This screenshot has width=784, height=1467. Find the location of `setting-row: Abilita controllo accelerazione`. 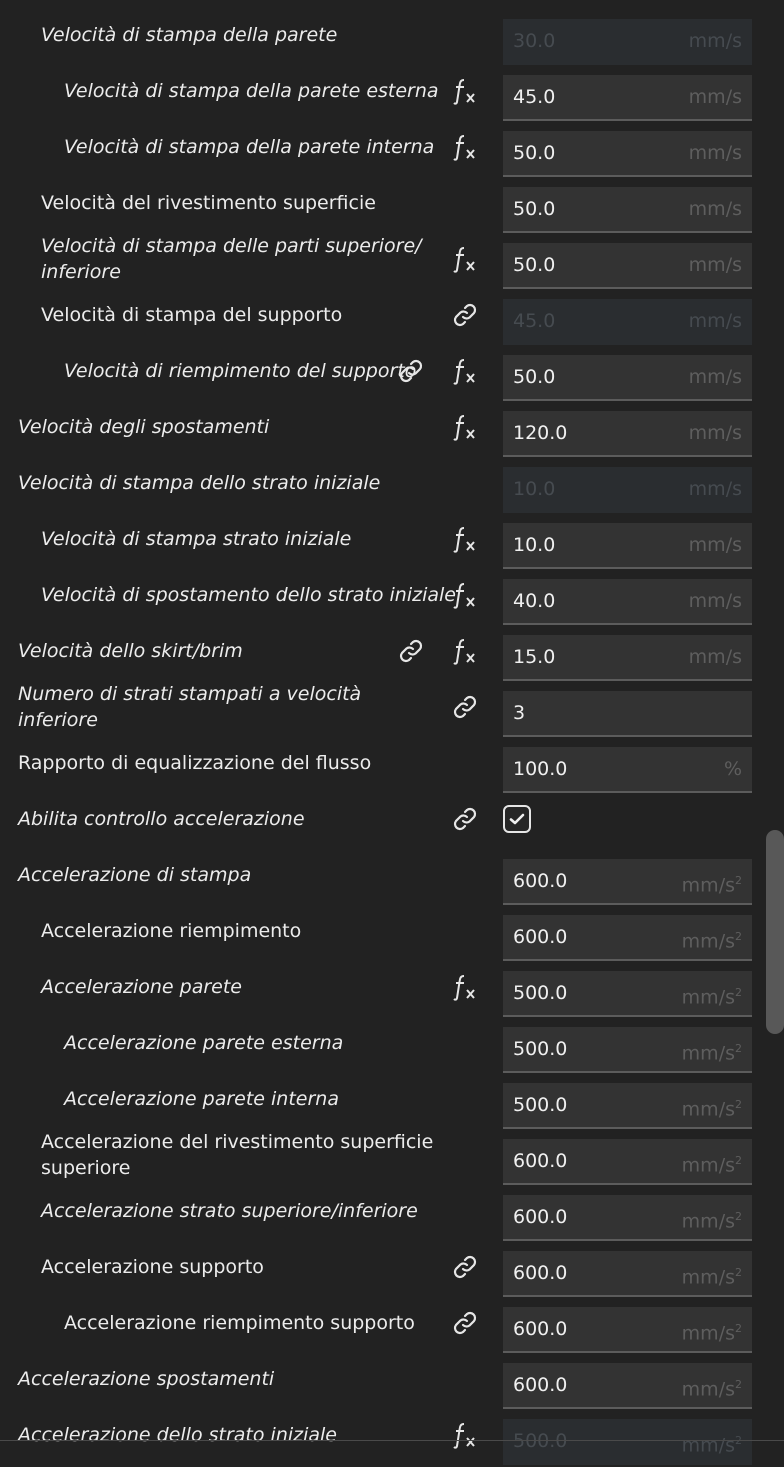

setting-row: Abilita controllo accelerazione is located at coordinates (392, 819).